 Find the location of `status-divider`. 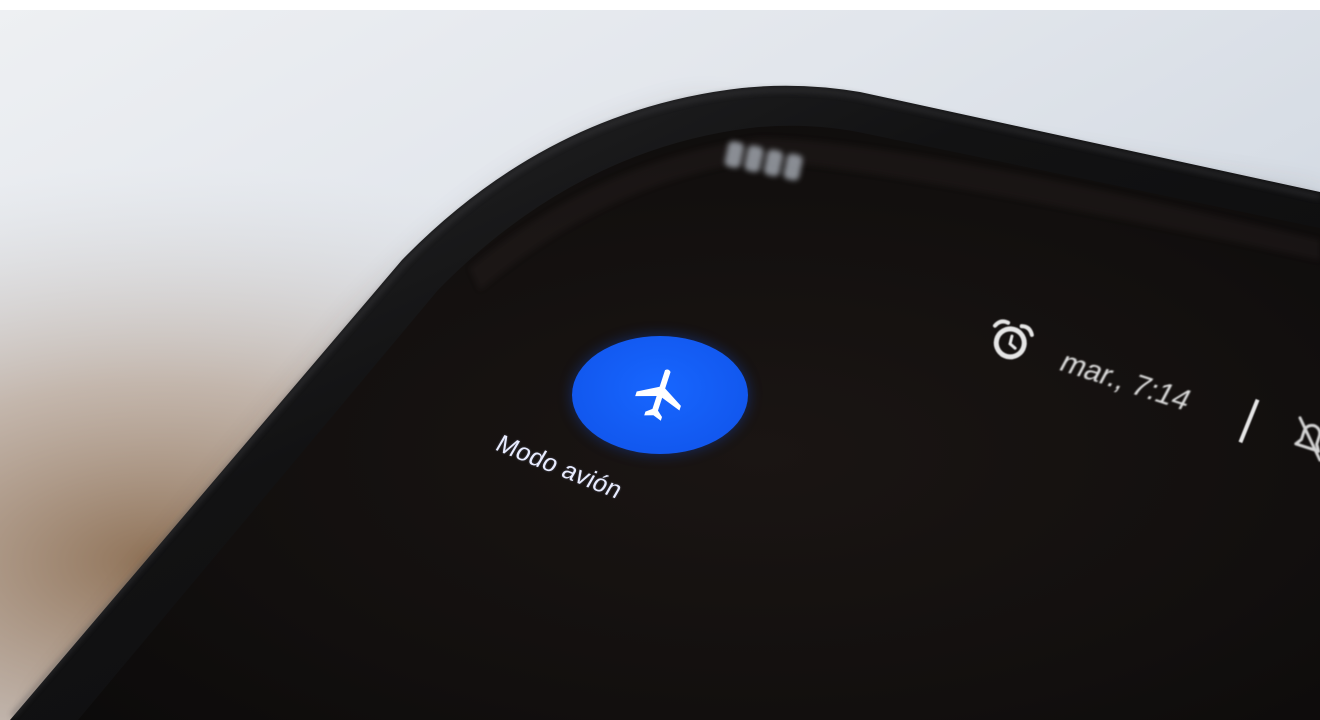

status-divider is located at coordinates (1249, 421).